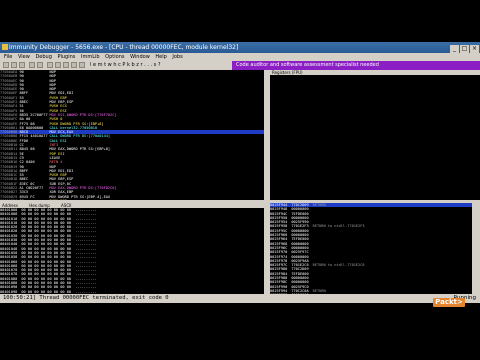 This screenshot has height=360, width=480. I want to click on maximize-button: □, so click(464, 49).